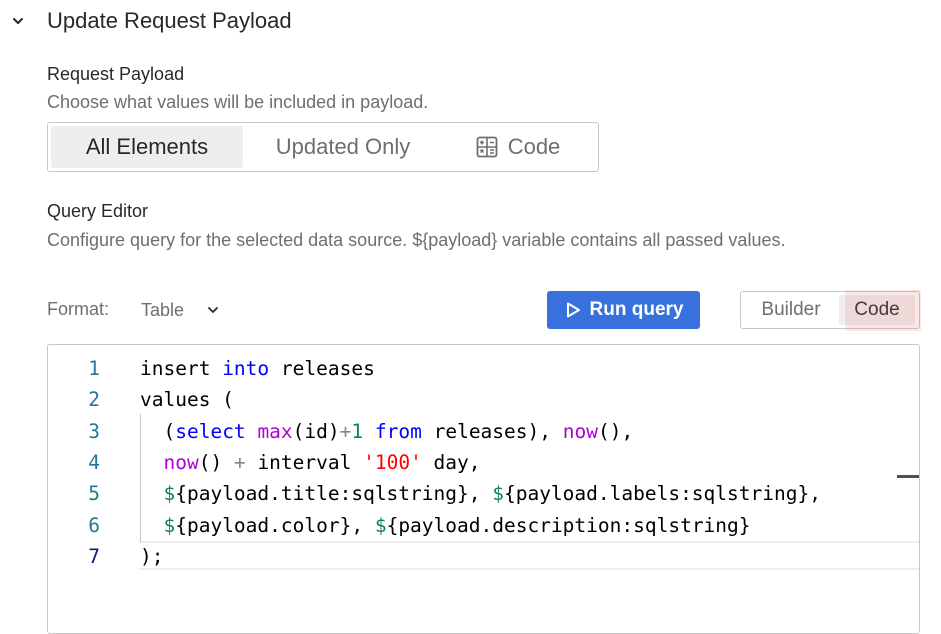 Image resolution: width=941 pixels, height=634 pixels. I want to click on mode-label: Builder, so click(791, 309).